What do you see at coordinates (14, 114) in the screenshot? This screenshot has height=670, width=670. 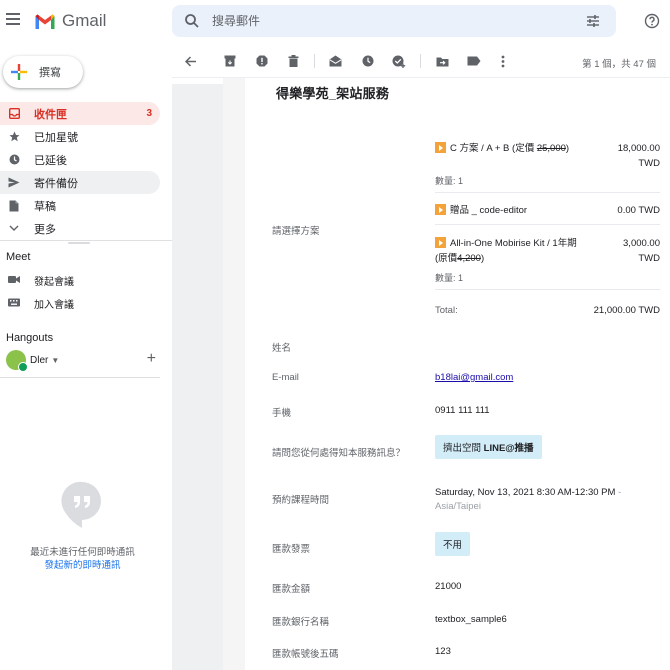 I see `inbox-icon` at bounding box center [14, 114].